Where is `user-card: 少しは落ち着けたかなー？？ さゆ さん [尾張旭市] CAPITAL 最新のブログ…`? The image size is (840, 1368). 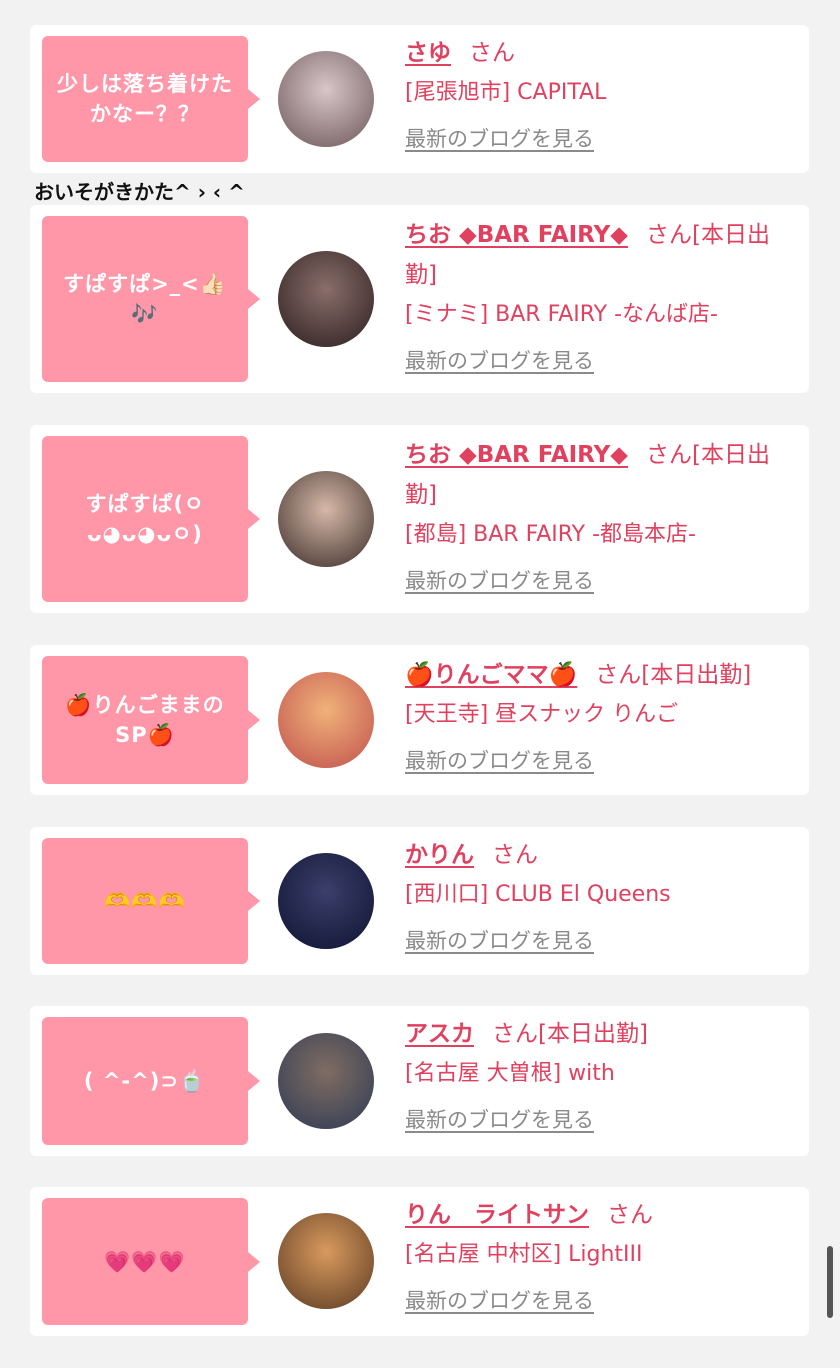
user-card: 少しは落ち着けたかなー？？ さゆ さん [尾張旭市] CAPITAL 最新のブログ… is located at coordinates (419, 99).